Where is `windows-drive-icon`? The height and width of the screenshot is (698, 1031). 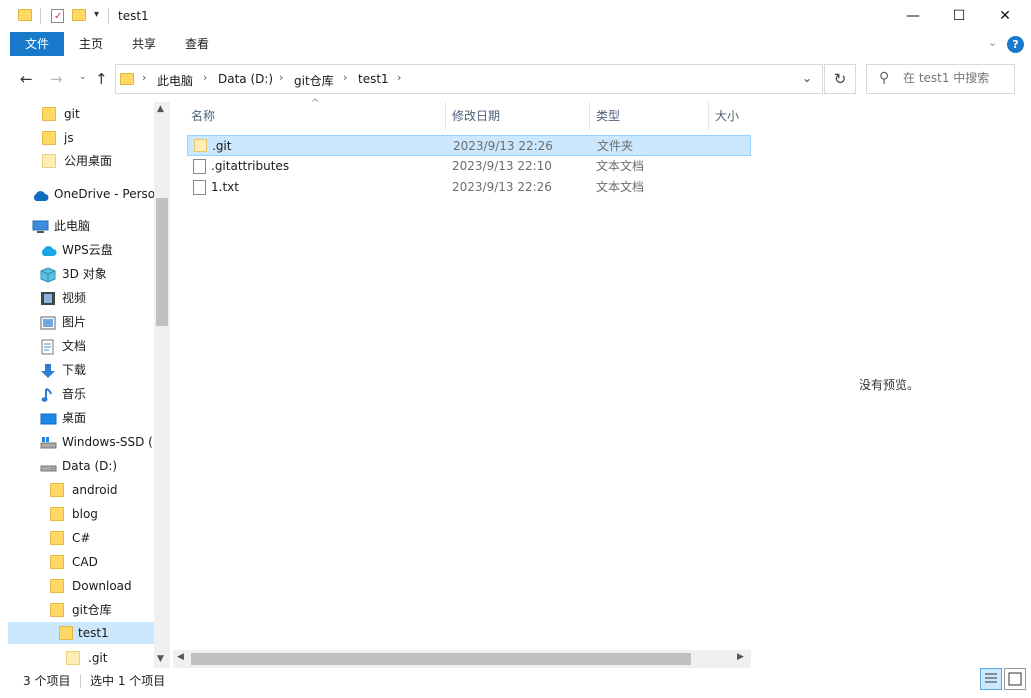 windows-drive-icon is located at coordinates (48, 442).